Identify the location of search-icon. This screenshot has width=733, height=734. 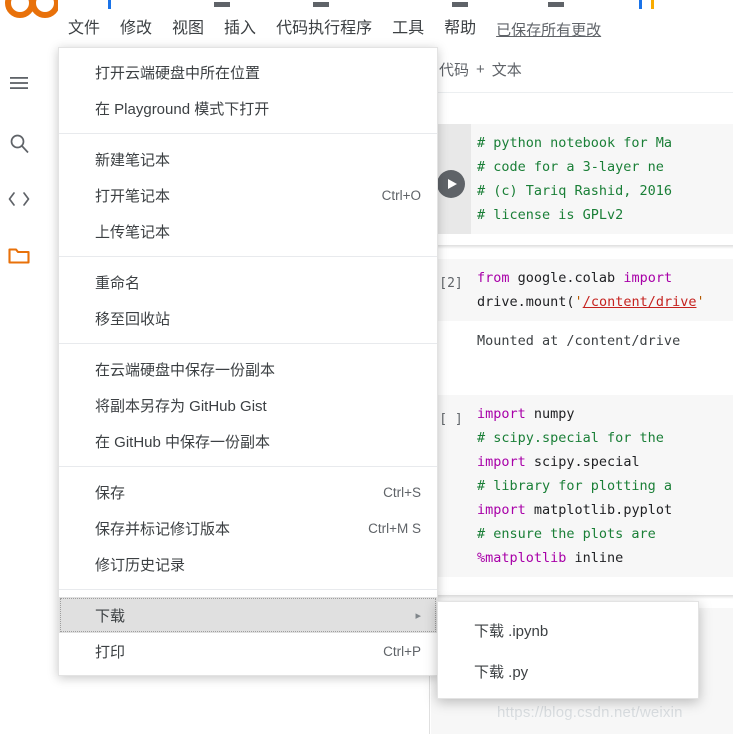
(19, 143).